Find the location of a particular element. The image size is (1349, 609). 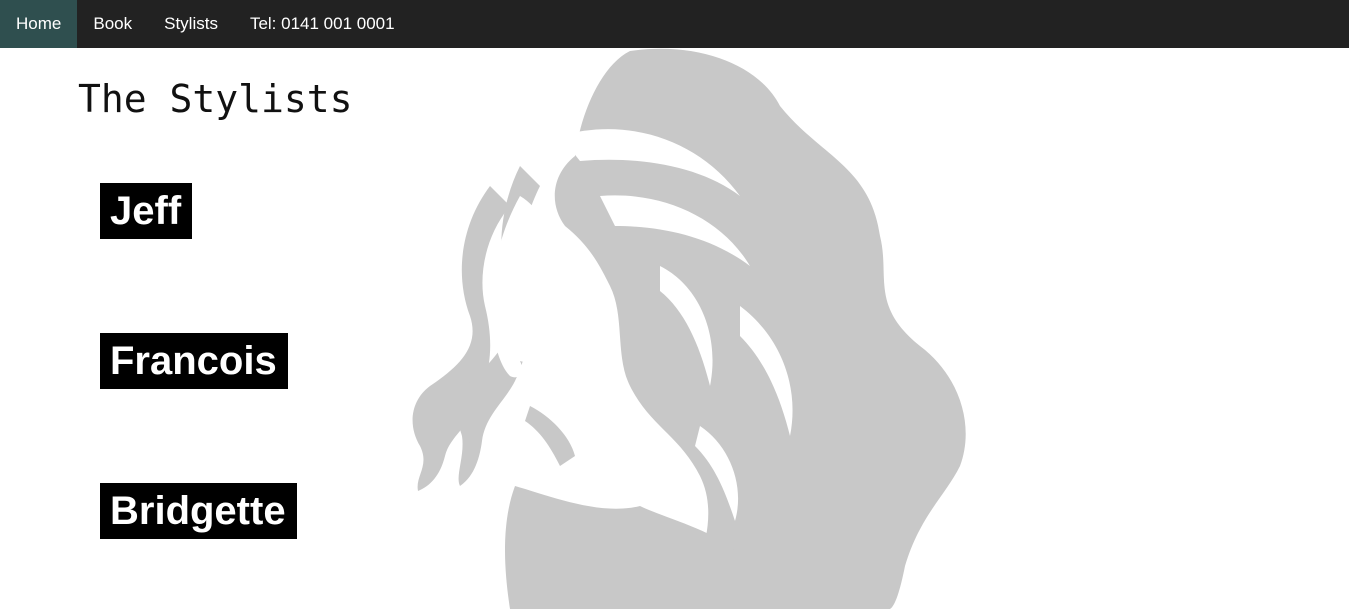

nav-home-link: Home is located at coordinates (39, 24).